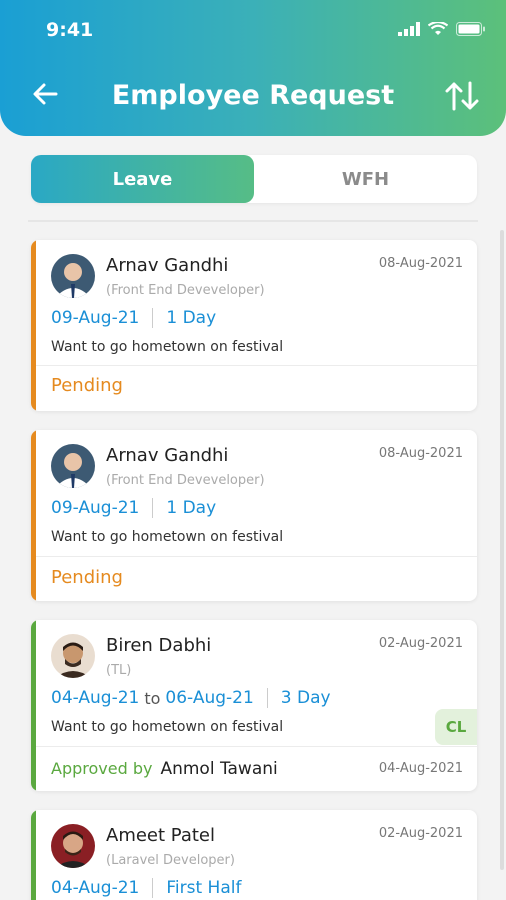 Image resolution: width=506 pixels, height=900 pixels. I want to click on employee-role: (Laravel Developer), so click(170, 860).